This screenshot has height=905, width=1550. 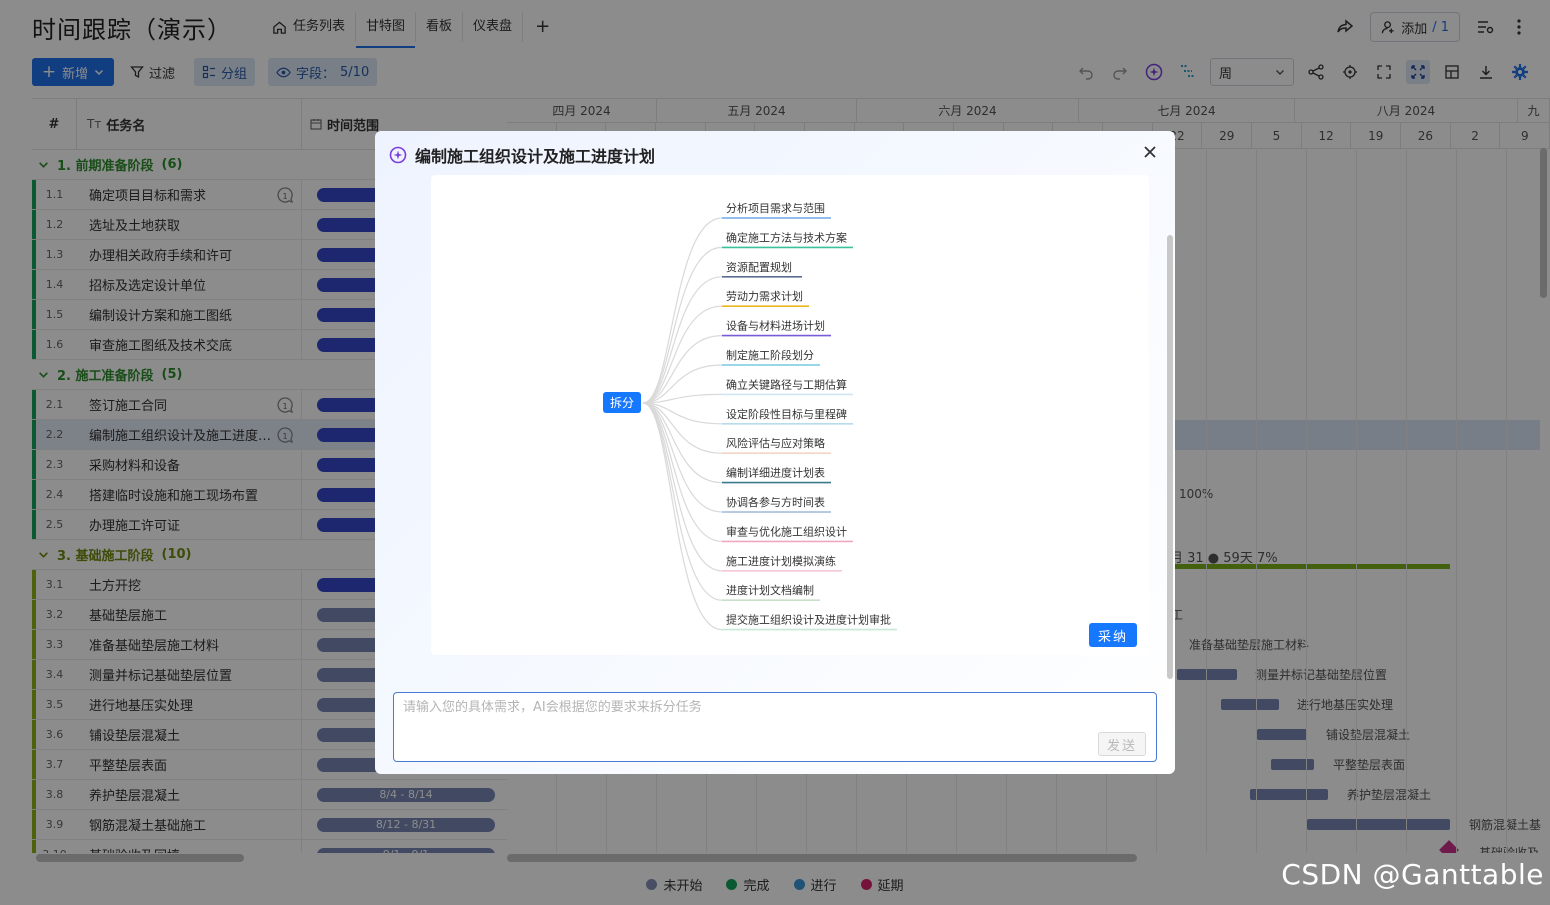 I want to click on dialog-title: 编制施工组织设计及施工进度计划, so click(x=522, y=155).